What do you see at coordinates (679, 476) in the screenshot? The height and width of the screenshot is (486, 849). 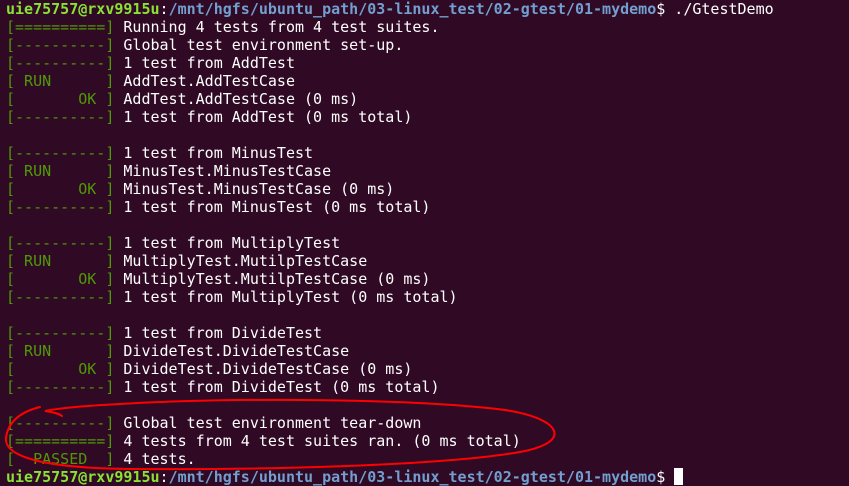 I see `text-cursor` at bounding box center [679, 476].